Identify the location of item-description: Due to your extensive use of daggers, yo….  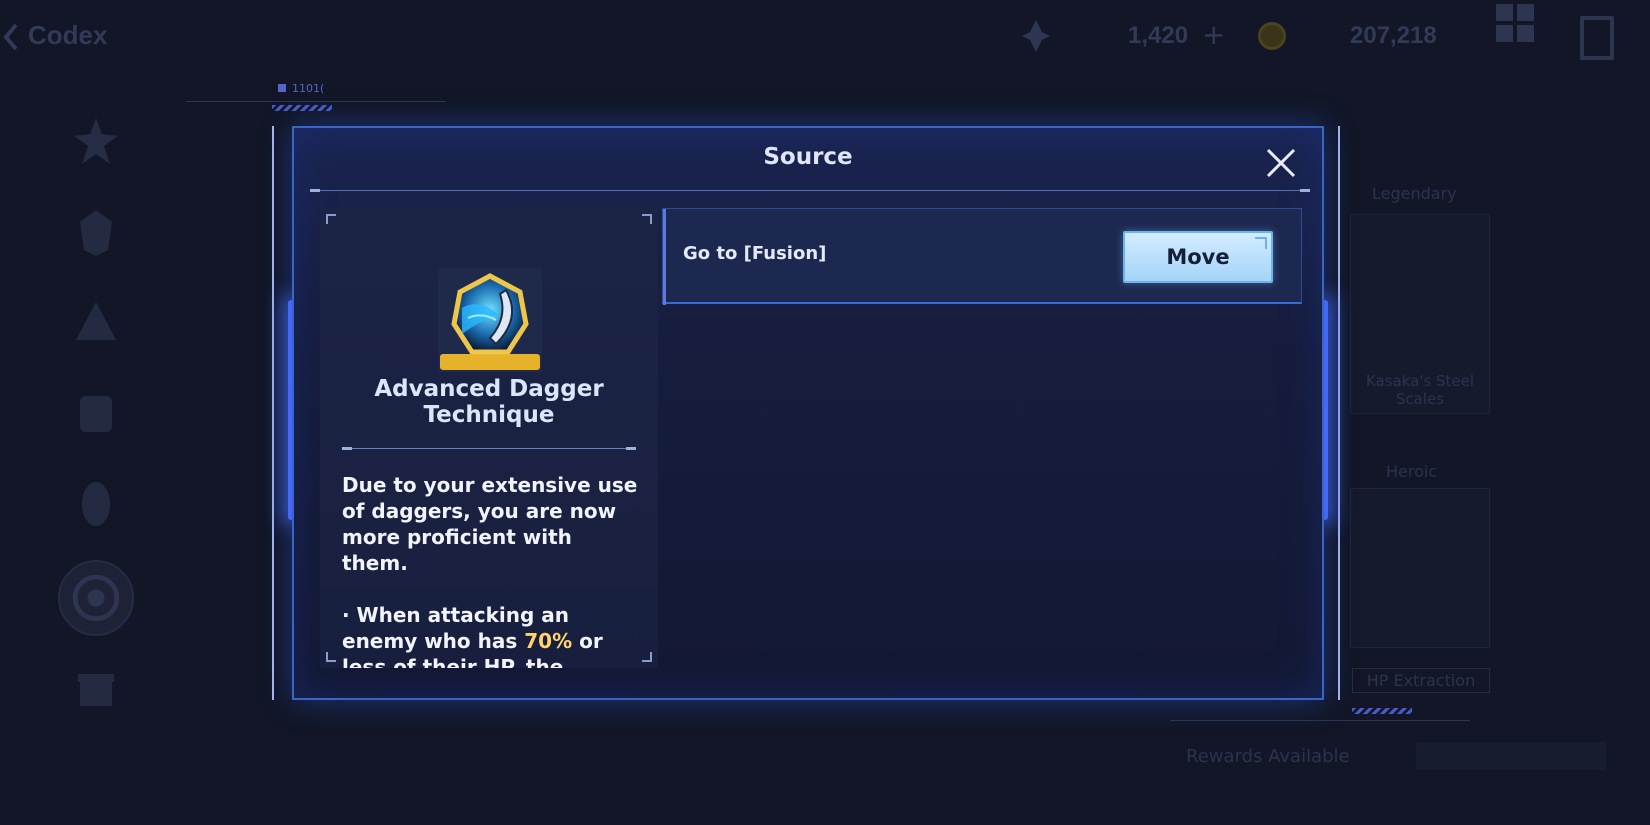
(492, 570).